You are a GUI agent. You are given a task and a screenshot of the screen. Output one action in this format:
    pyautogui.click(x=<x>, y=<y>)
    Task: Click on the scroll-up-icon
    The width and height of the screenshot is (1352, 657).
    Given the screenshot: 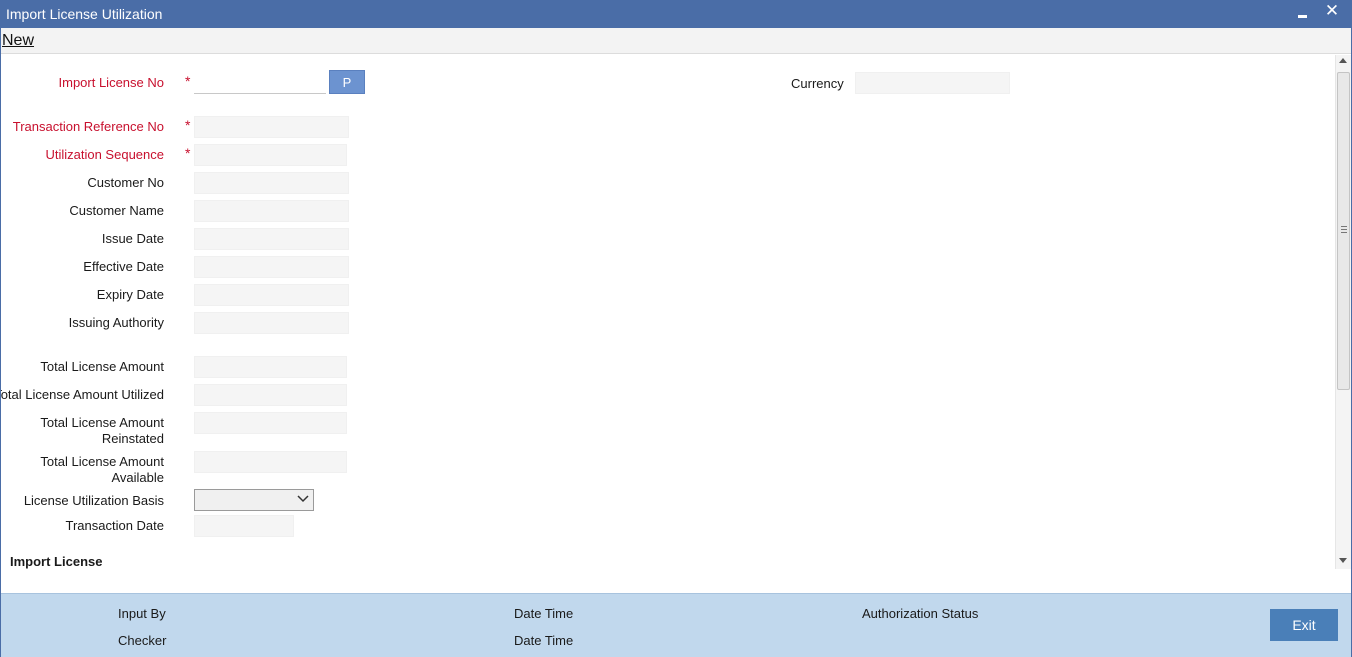 What is the action you would take?
    pyautogui.click(x=1343, y=60)
    